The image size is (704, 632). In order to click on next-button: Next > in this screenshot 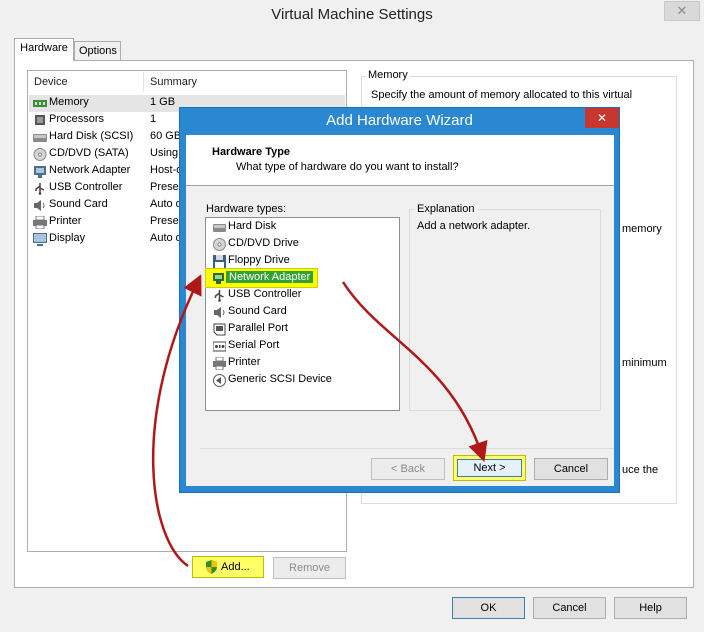, I will do `click(489, 468)`.